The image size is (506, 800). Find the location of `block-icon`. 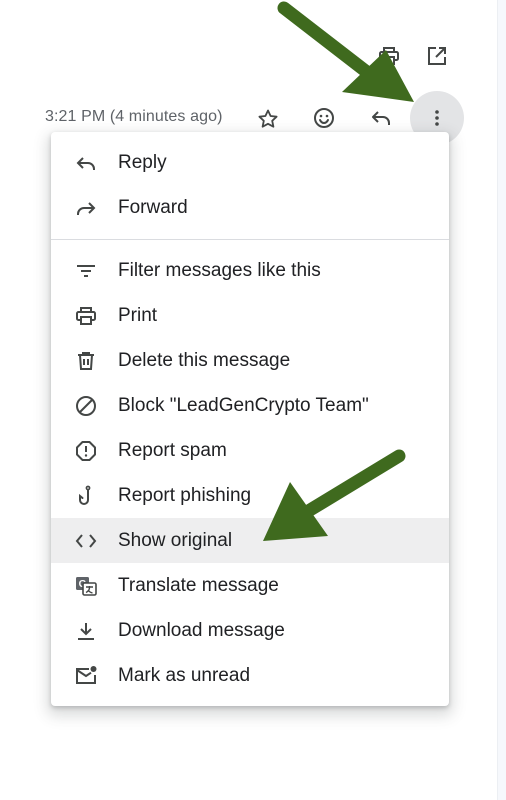

block-icon is located at coordinates (86, 406).